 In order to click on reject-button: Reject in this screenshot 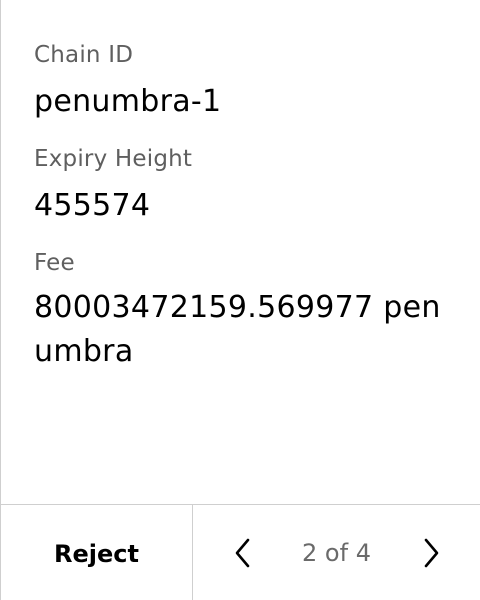, I will do `click(97, 552)`.